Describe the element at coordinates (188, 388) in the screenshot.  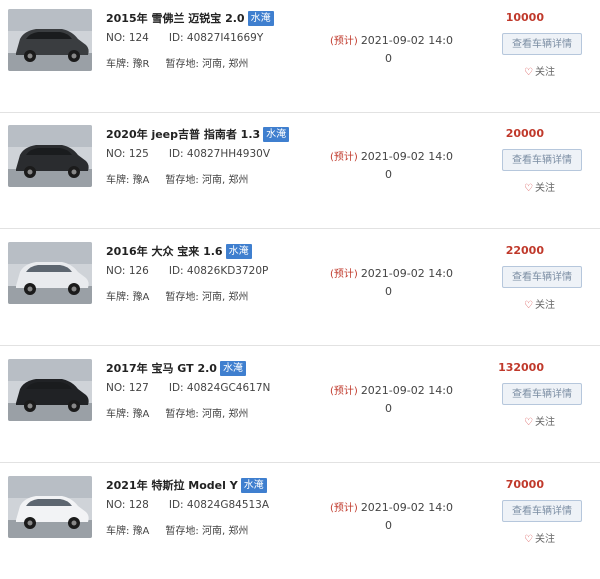
I see `car-ids: NO: 127 ID: 40824GC4617N` at that location.